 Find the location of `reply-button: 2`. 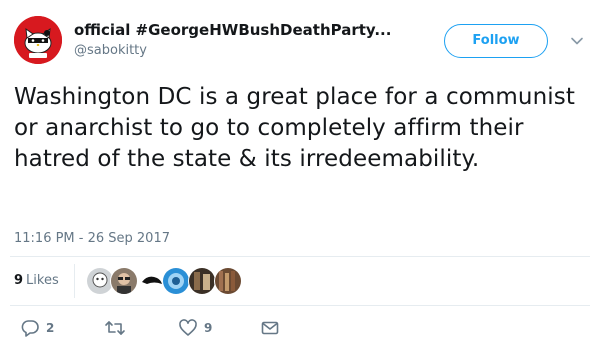

reply-button: 2 is located at coordinates (37, 328).